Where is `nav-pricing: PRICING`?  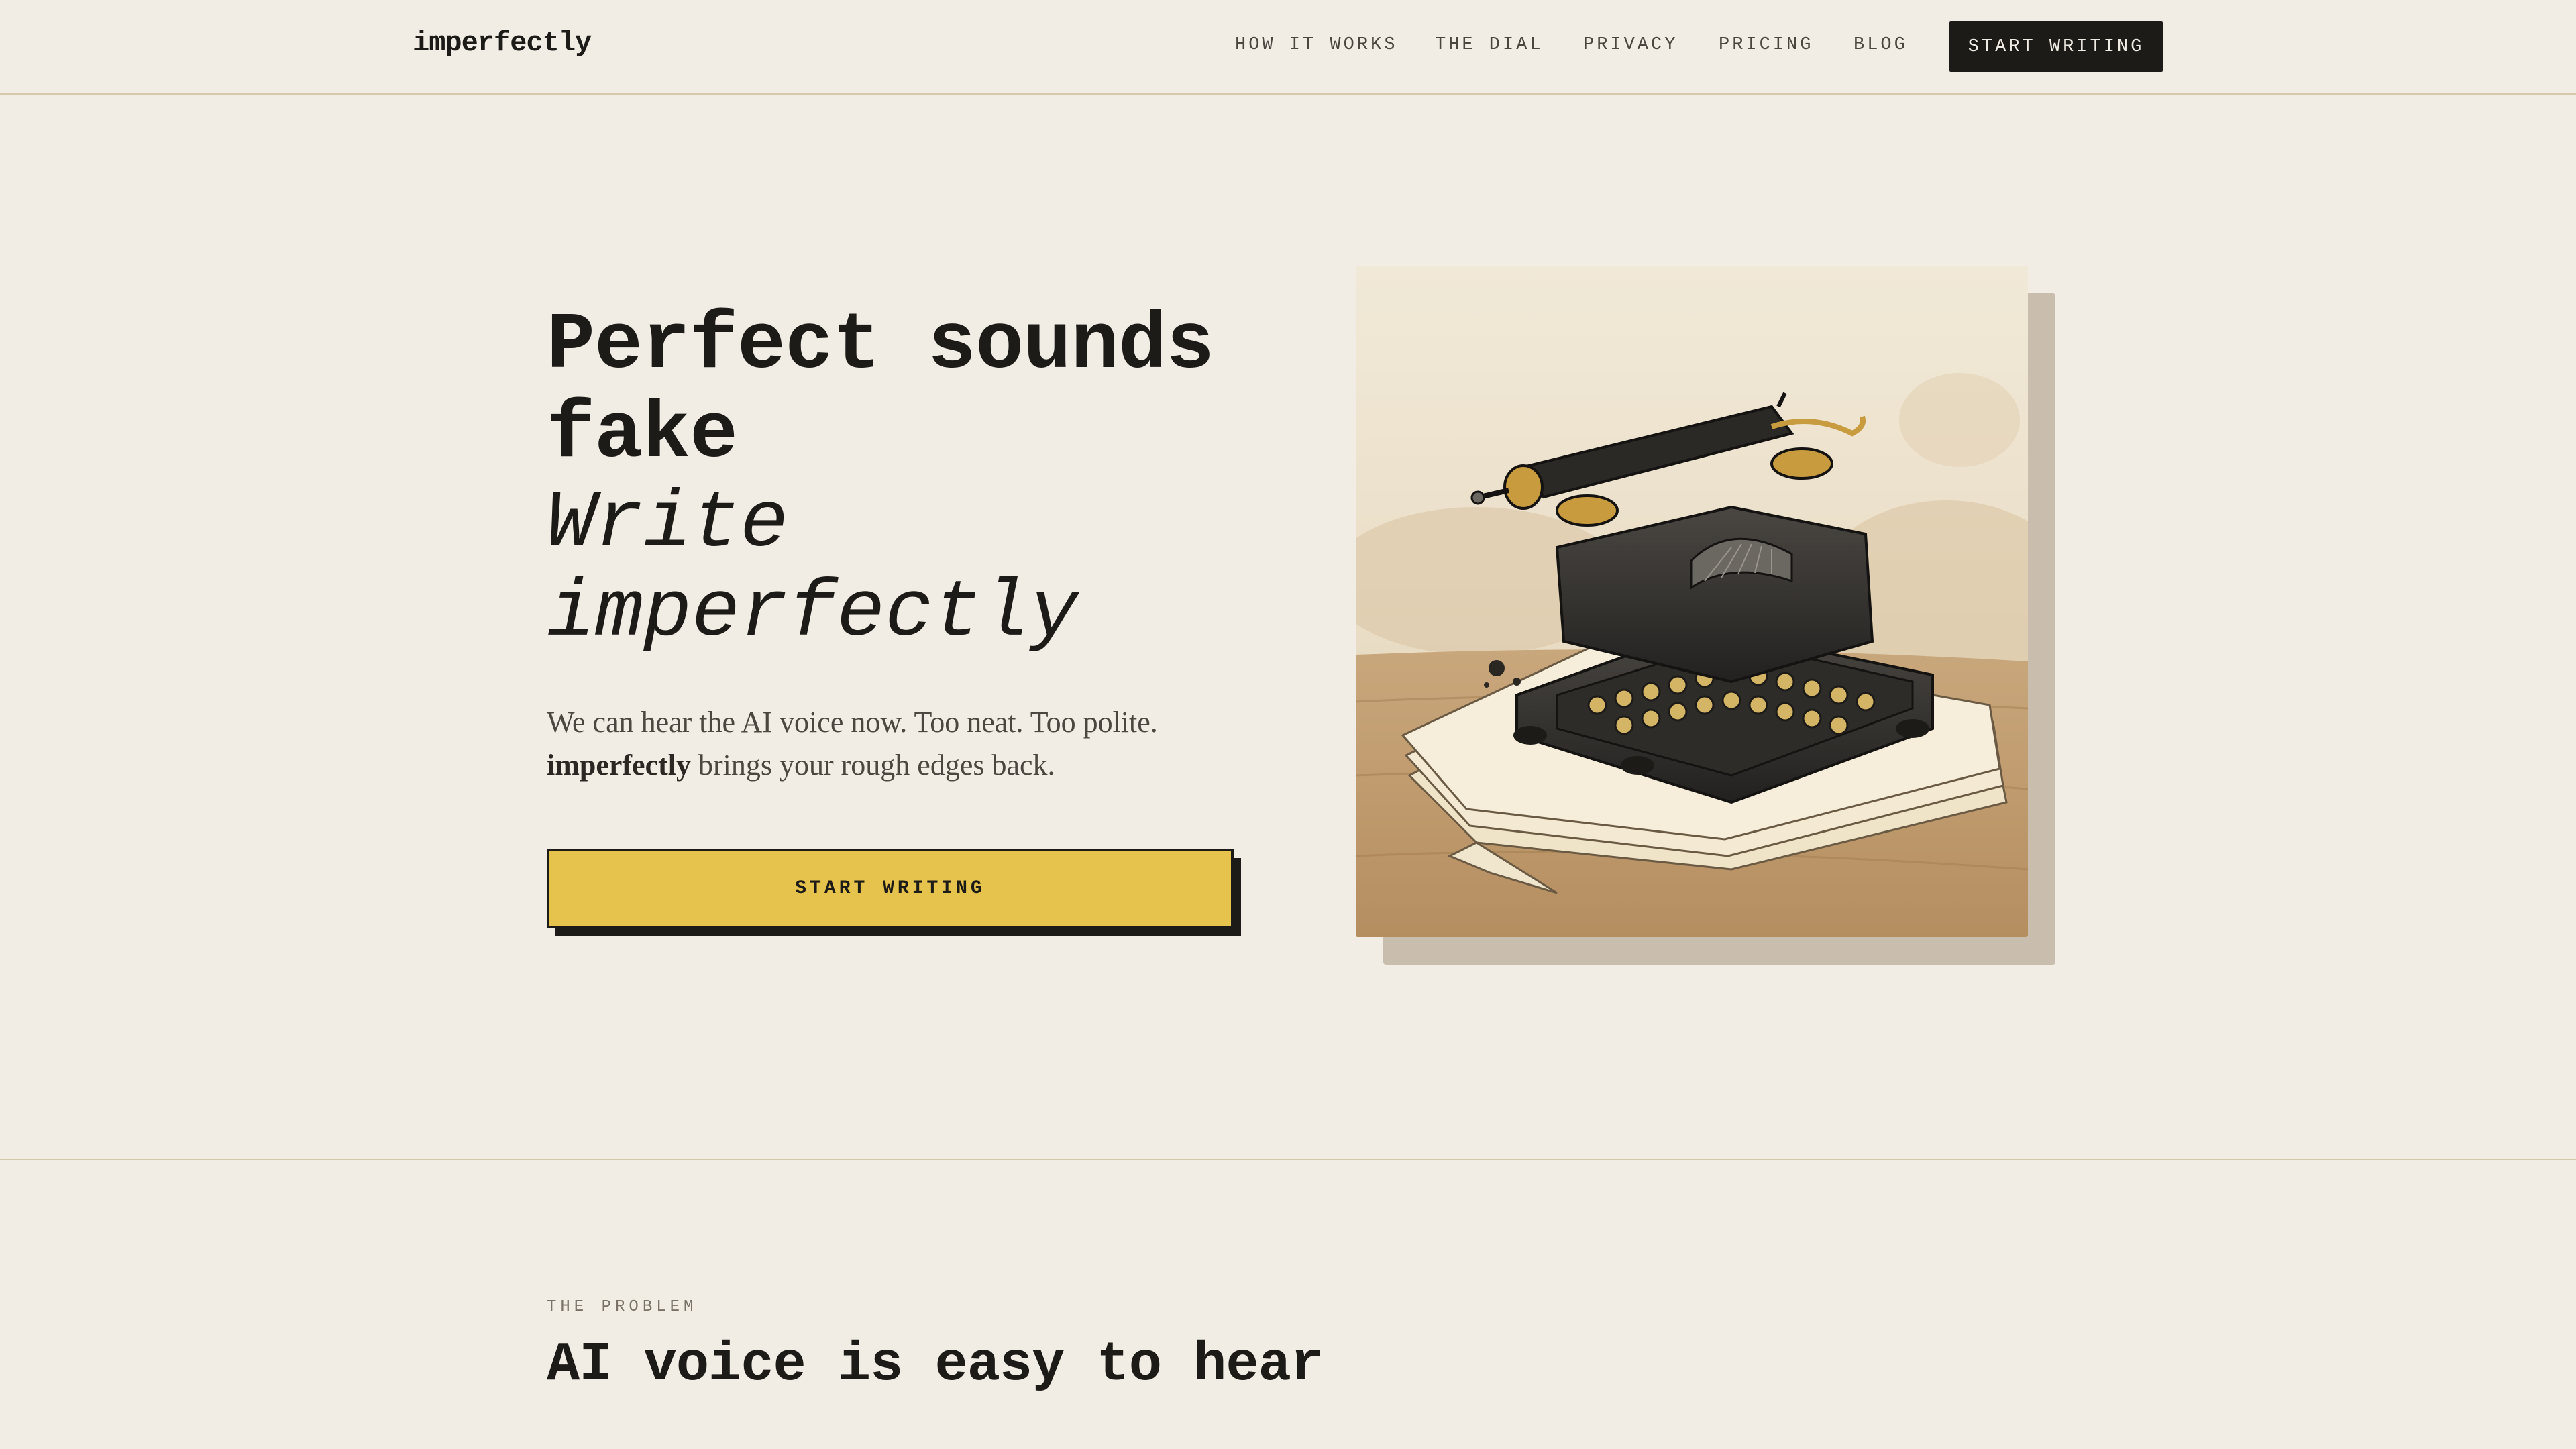 nav-pricing: PRICING is located at coordinates (1766, 45).